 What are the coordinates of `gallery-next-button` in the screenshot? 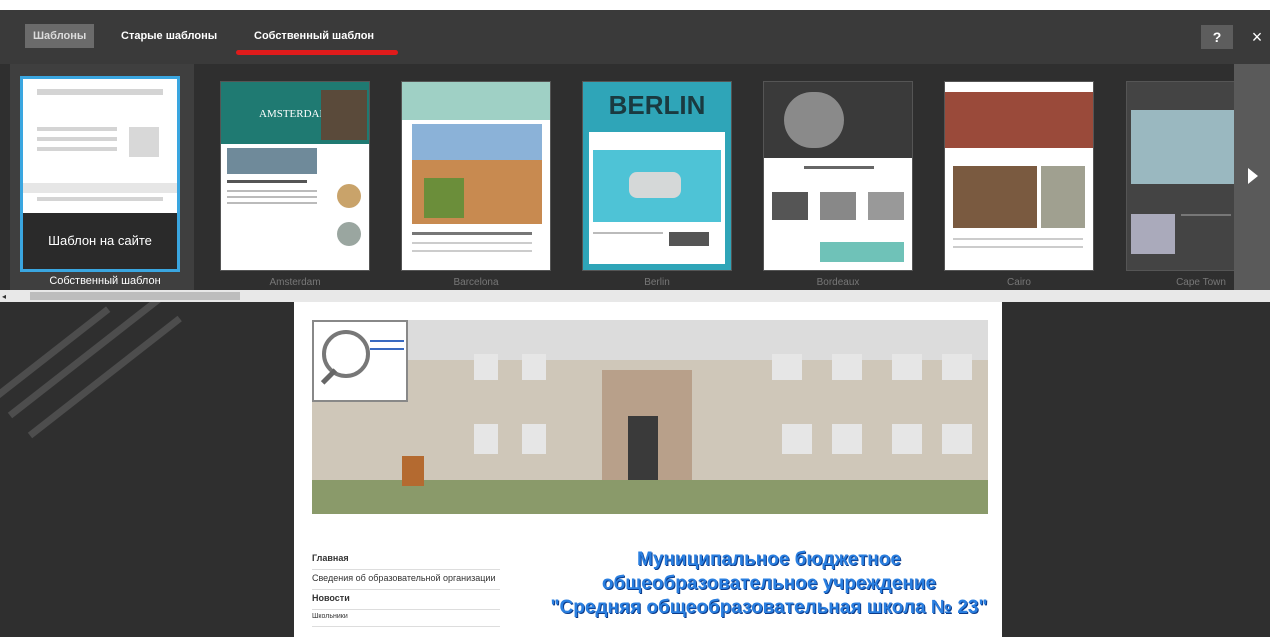 It's located at (1252, 177).